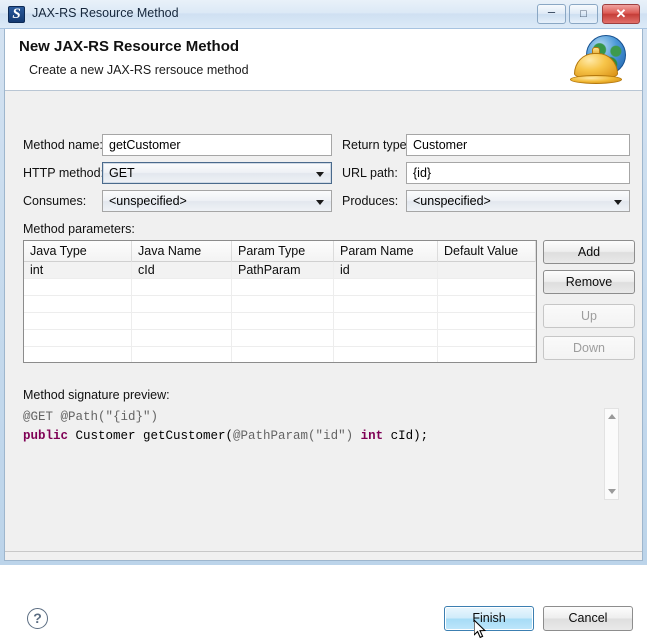 The height and width of the screenshot is (640, 647). Describe the element at coordinates (91, 417) in the screenshot. I see `preview-line1: @GET @Path("{id}")` at that location.